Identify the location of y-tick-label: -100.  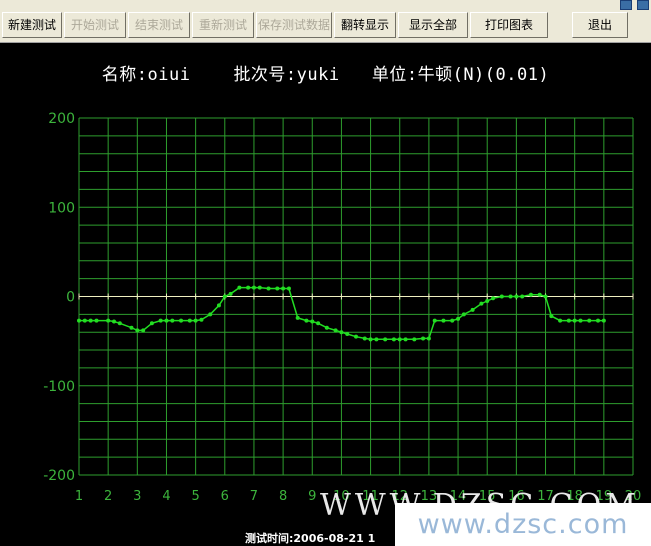
(59, 387).